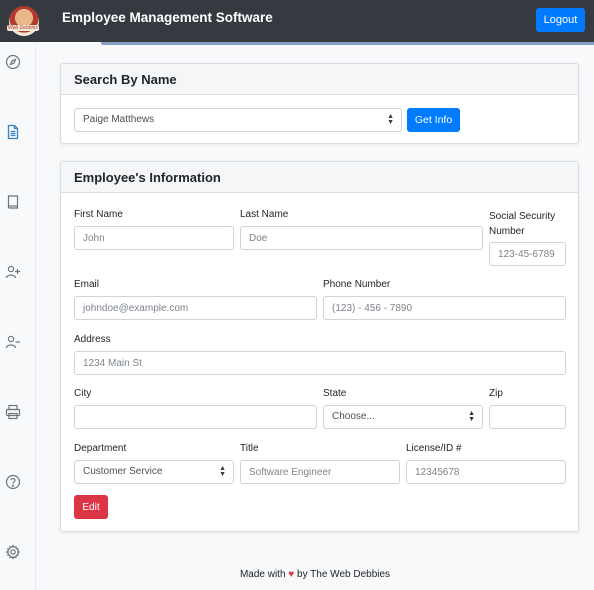 The width and height of the screenshot is (594, 590). I want to click on license-placeholder: 12345678, so click(437, 472).